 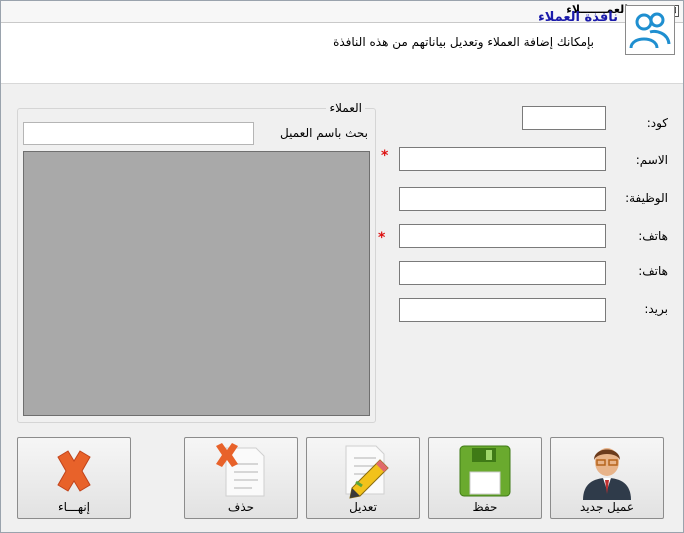 I want to click on header-title: نافذة العملاء, so click(x=578, y=17).